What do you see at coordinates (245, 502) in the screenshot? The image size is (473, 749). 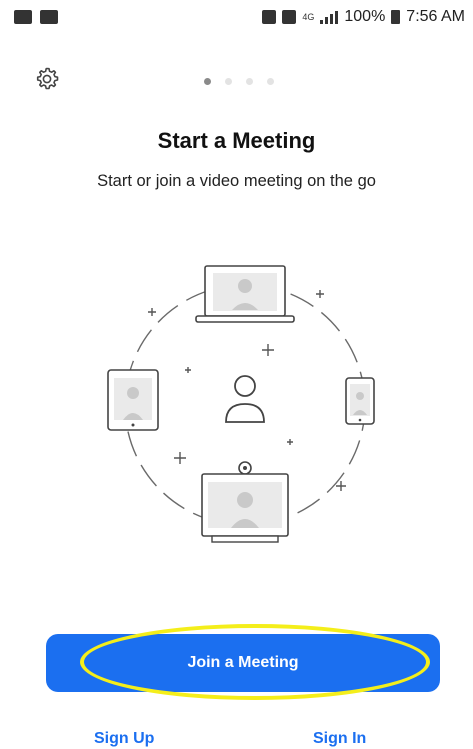 I see `monitor-device-icon` at bounding box center [245, 502].